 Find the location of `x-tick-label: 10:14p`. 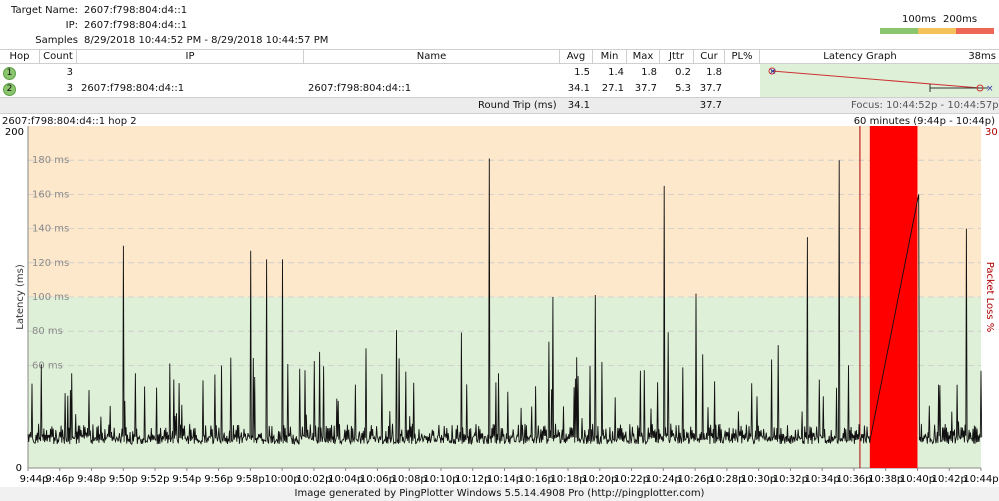

x-tick-label: 10:14p is located at coordinates (504, 479).